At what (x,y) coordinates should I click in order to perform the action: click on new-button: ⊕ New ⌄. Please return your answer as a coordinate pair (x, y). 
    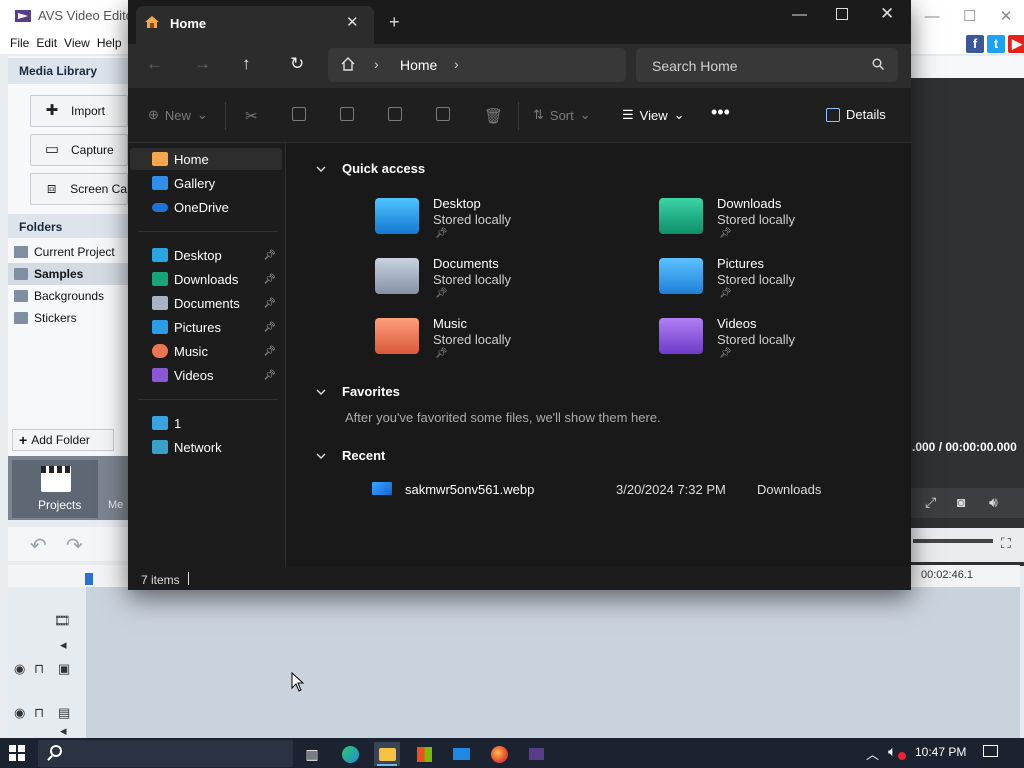
    Looking at the image, I should click on (178, 115).